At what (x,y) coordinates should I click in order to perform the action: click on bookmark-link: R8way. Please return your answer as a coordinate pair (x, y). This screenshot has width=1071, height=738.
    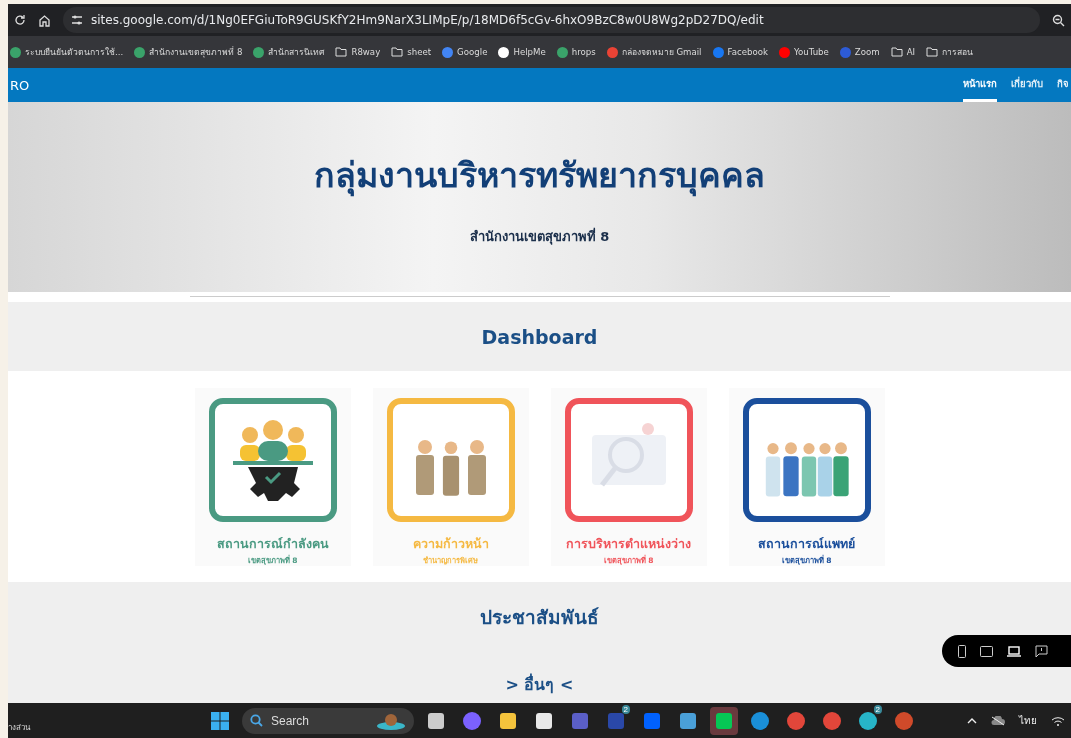
    Looking at the image, I should click on (358, 52).